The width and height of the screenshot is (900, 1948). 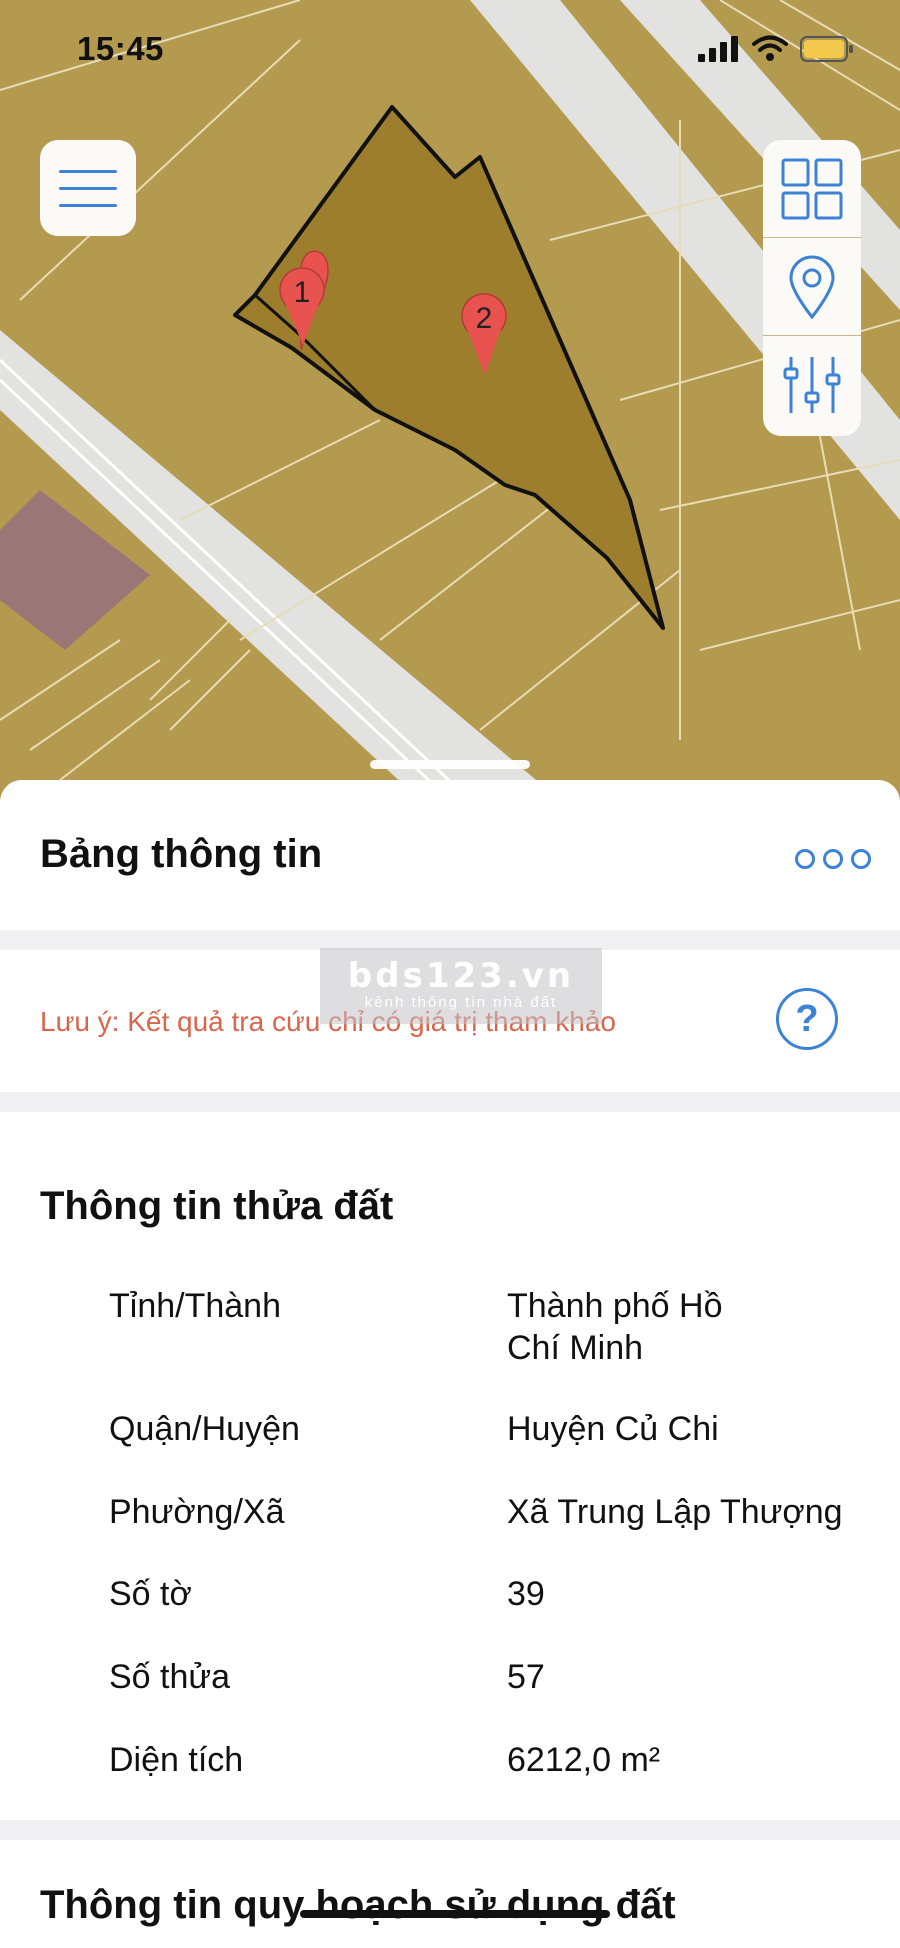 I want to click on info-header: Bảng thông tin, so click(x=450, y=855).